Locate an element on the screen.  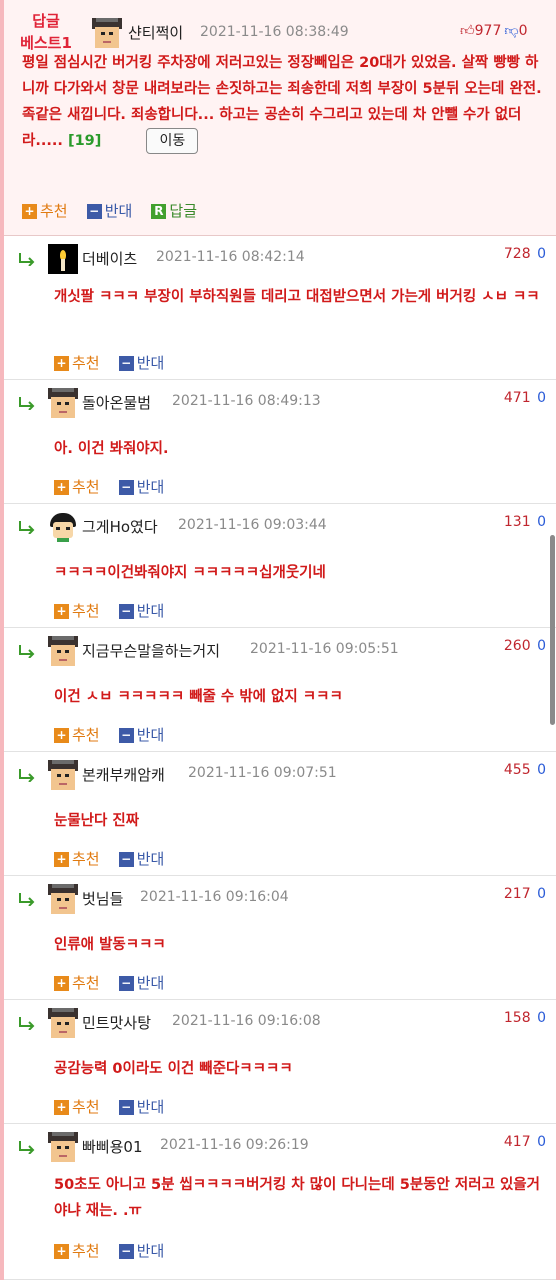
move-button: 이동 is located at coordinates (172, 141).